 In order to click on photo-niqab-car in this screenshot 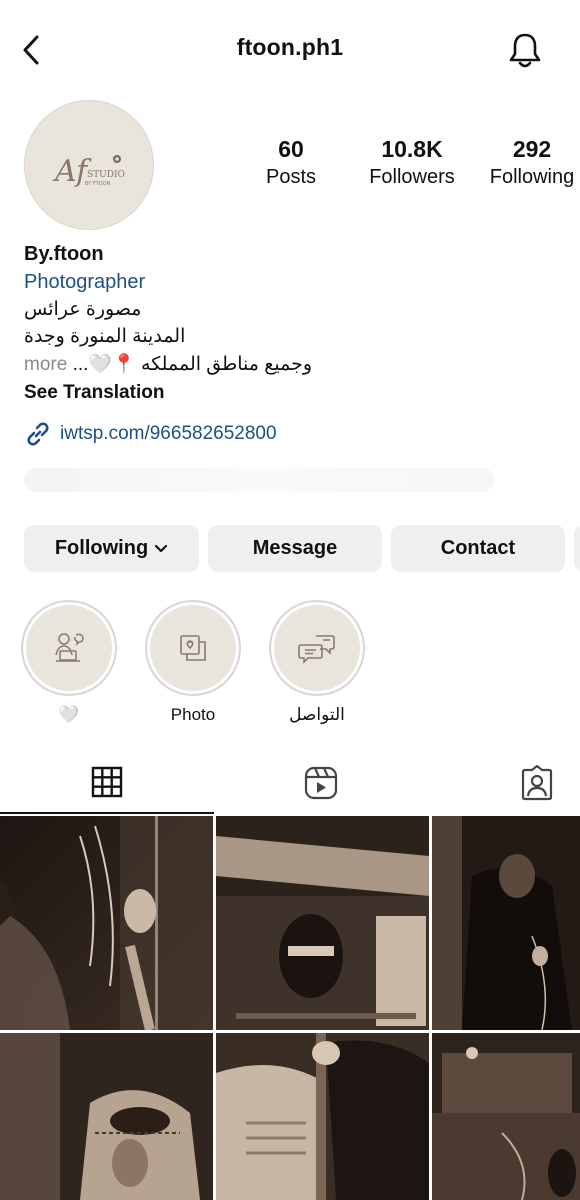, I will do `click(322, 923)`.